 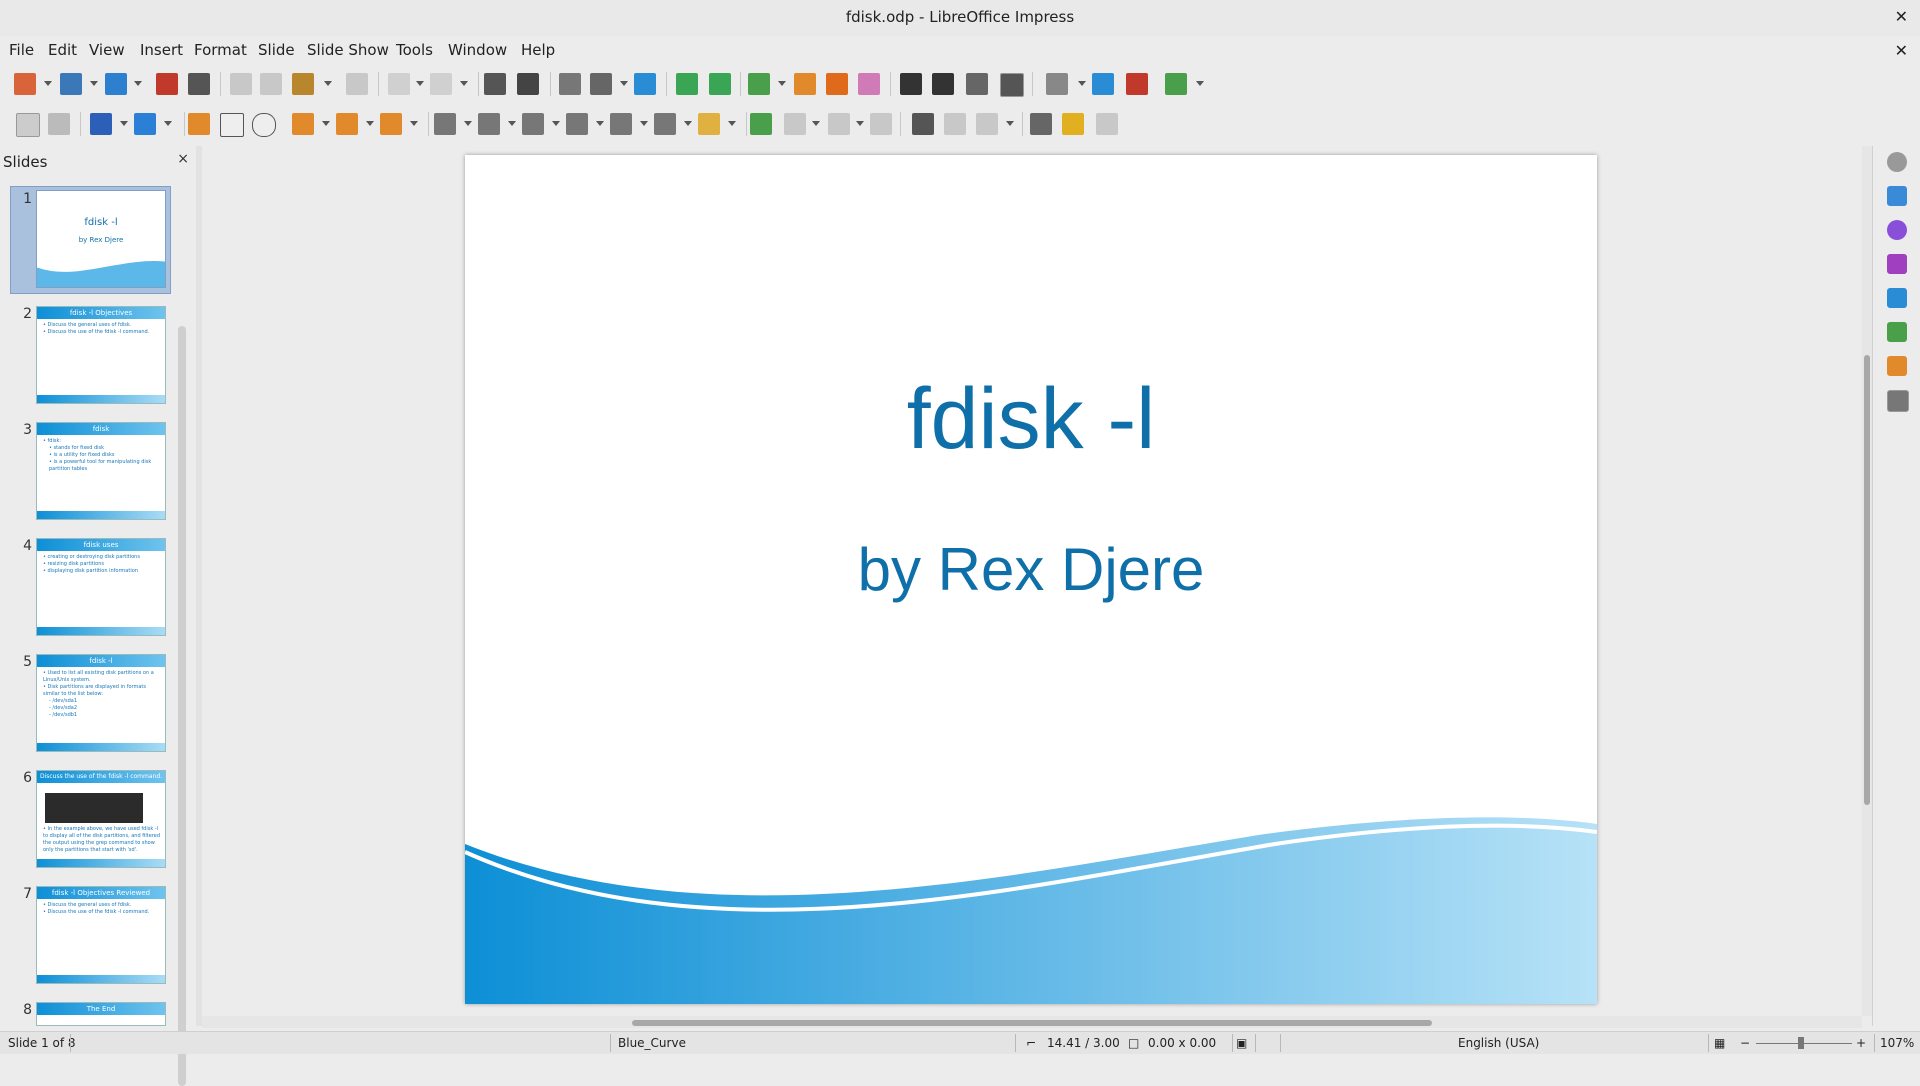 I want to click on start-first-slide-icon, so click(x=687, y=84).